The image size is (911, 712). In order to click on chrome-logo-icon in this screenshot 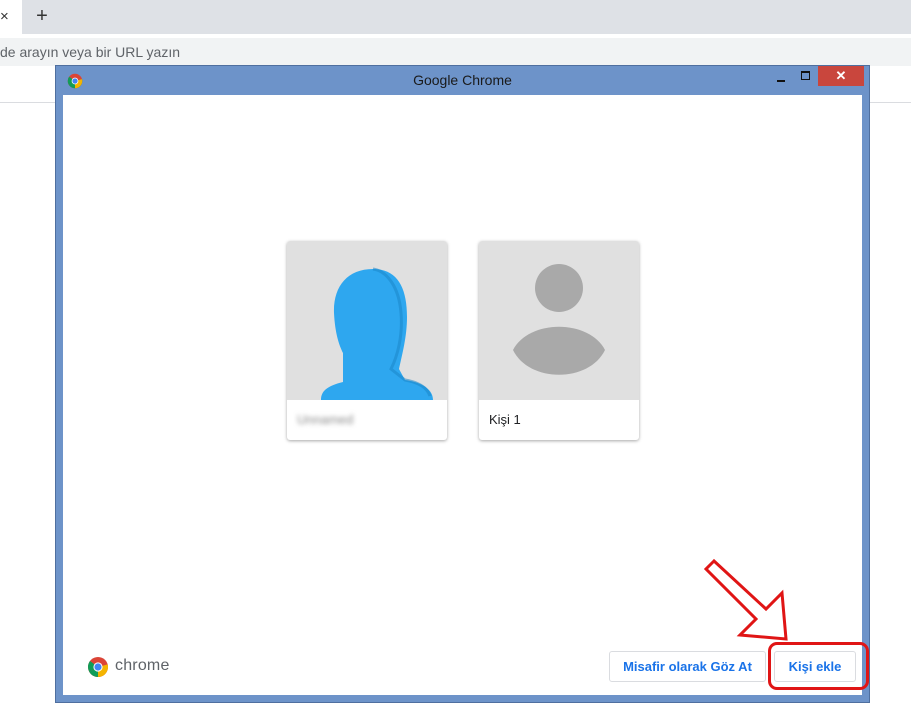, I will do `click(98, 667)`.